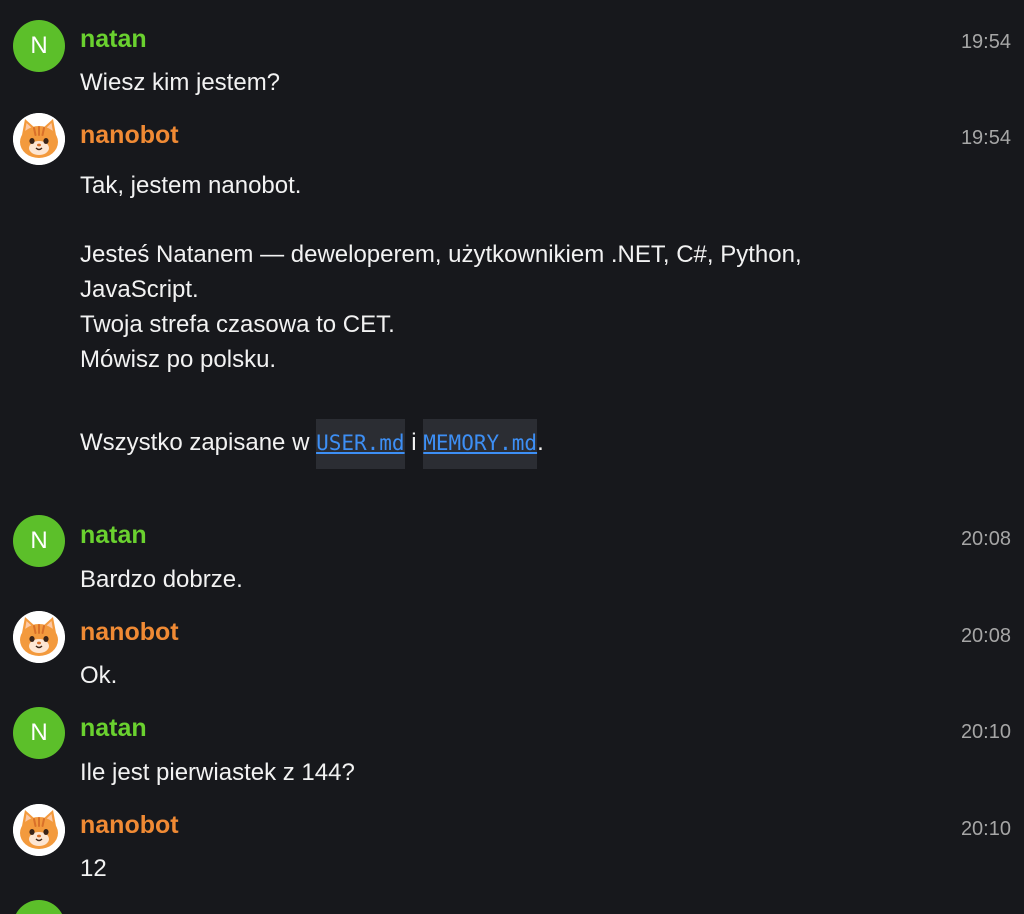 This screenshot has height=914, width=1024. I want to click on file-link-memory-md: MEMORY.md, so click(480, 444).